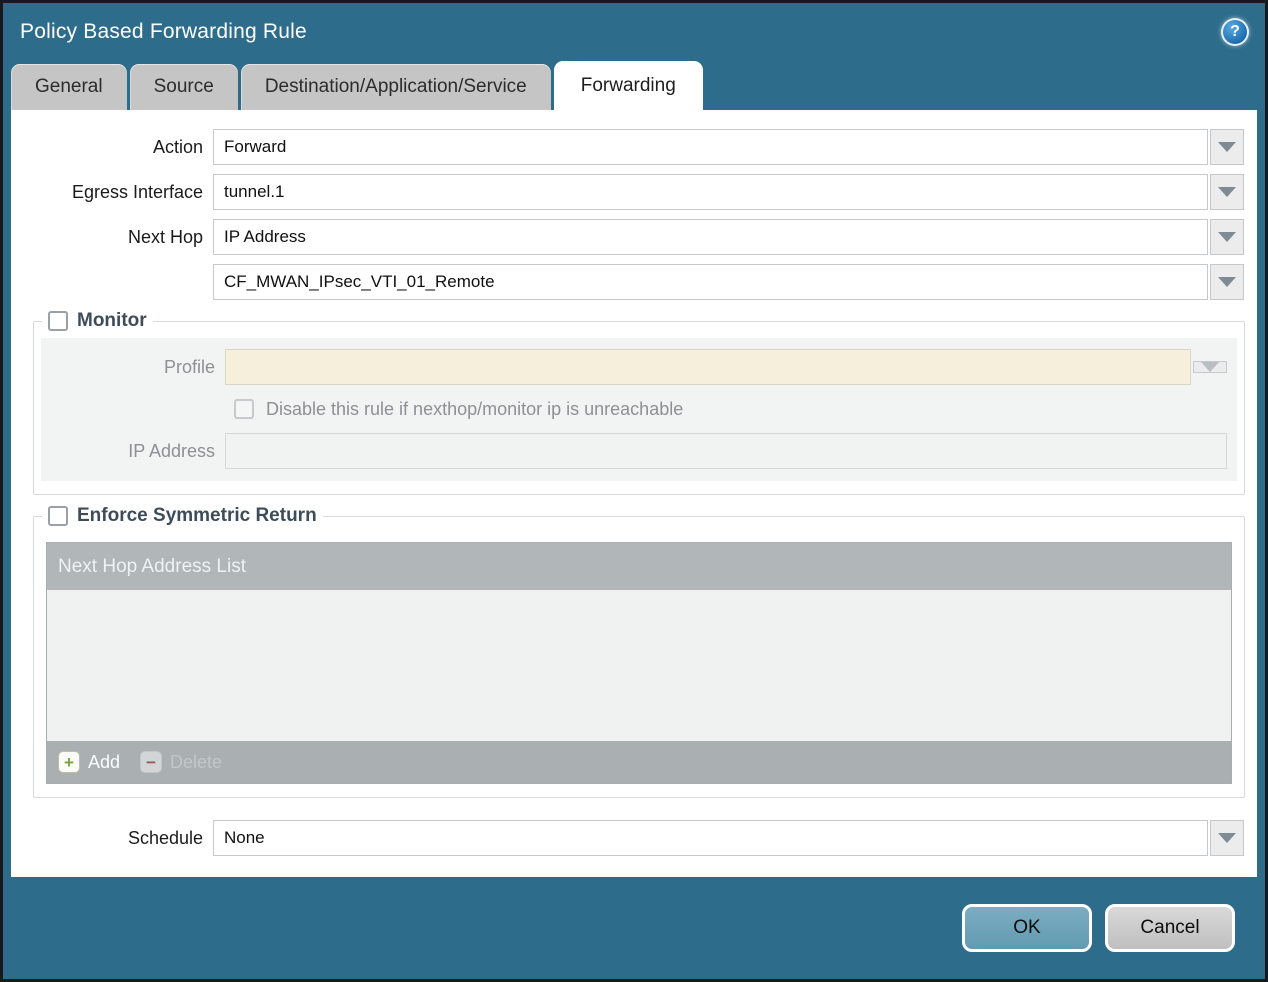 Image resolution: width=1268 pixels, height=982 pixels. What do you see at coordinates (710, 237) in the screenshot?
I see `next-hop-type-value: IP Address` at bounding box center [710, 237].